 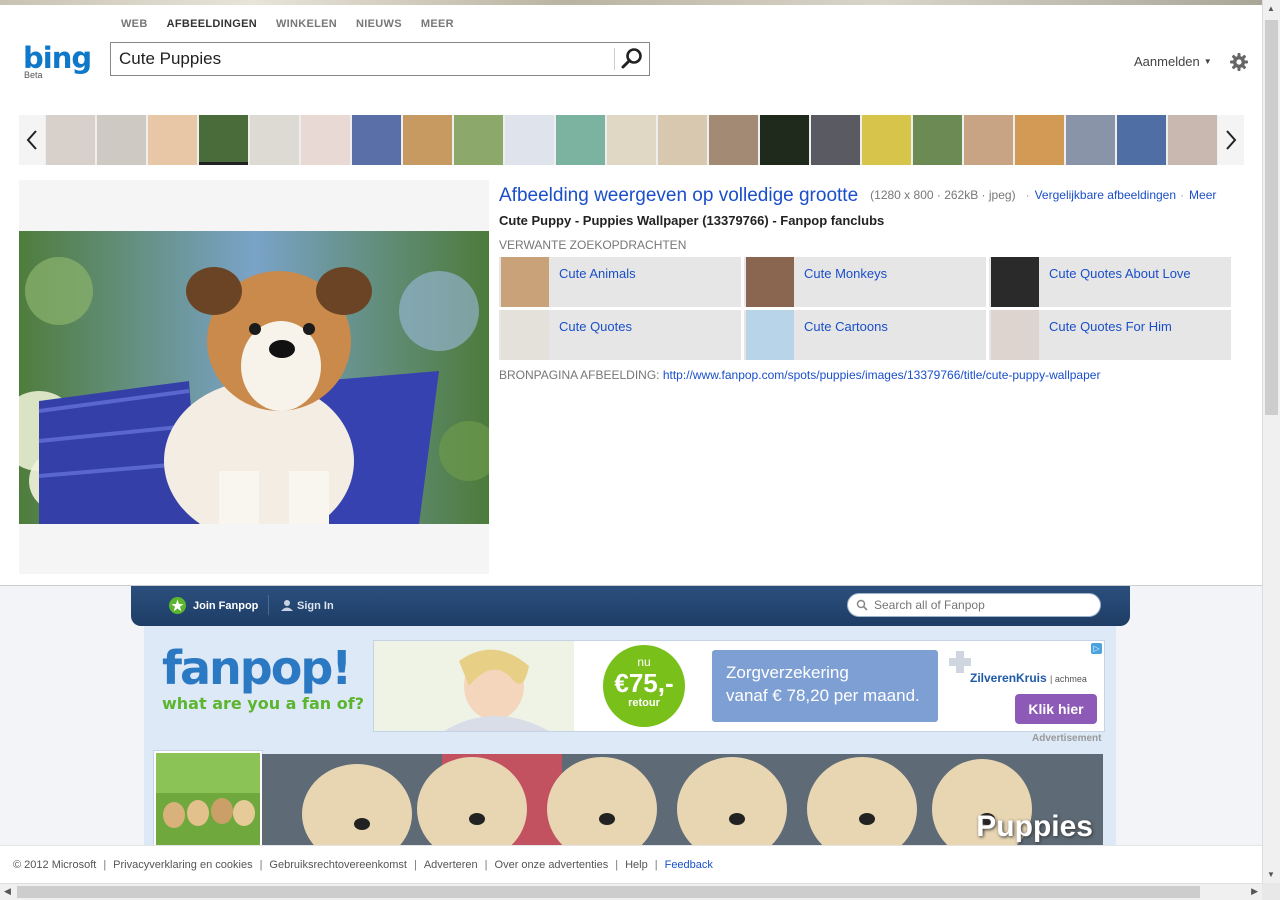 I want to click on scroll-up-icon: ▲, so click(x=1271, y=8).